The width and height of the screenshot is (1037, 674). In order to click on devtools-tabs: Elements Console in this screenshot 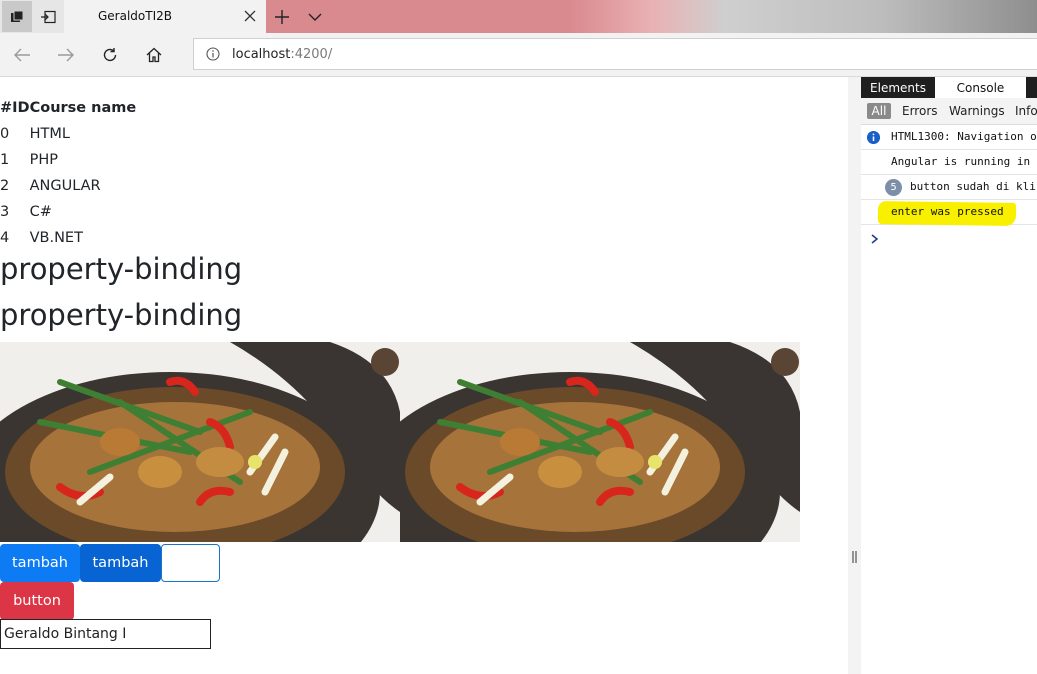, I will do `click(949, 87)`.